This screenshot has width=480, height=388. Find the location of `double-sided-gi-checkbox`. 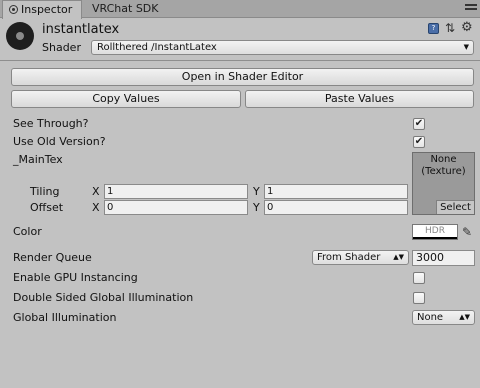

double-sided-gi-checkbox is located at coordinates (419, 298).